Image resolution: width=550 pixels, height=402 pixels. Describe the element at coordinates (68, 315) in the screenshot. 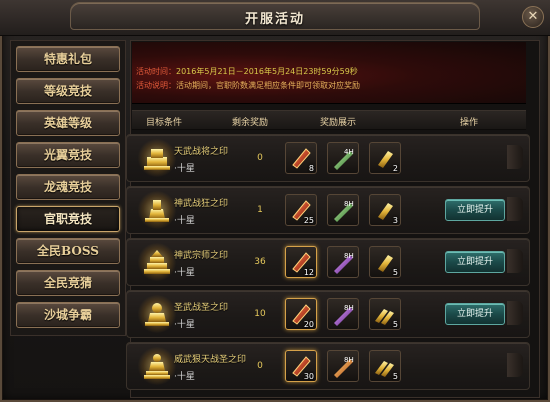

I see `sidebar-item-siege: 沙城争霸` at that location.